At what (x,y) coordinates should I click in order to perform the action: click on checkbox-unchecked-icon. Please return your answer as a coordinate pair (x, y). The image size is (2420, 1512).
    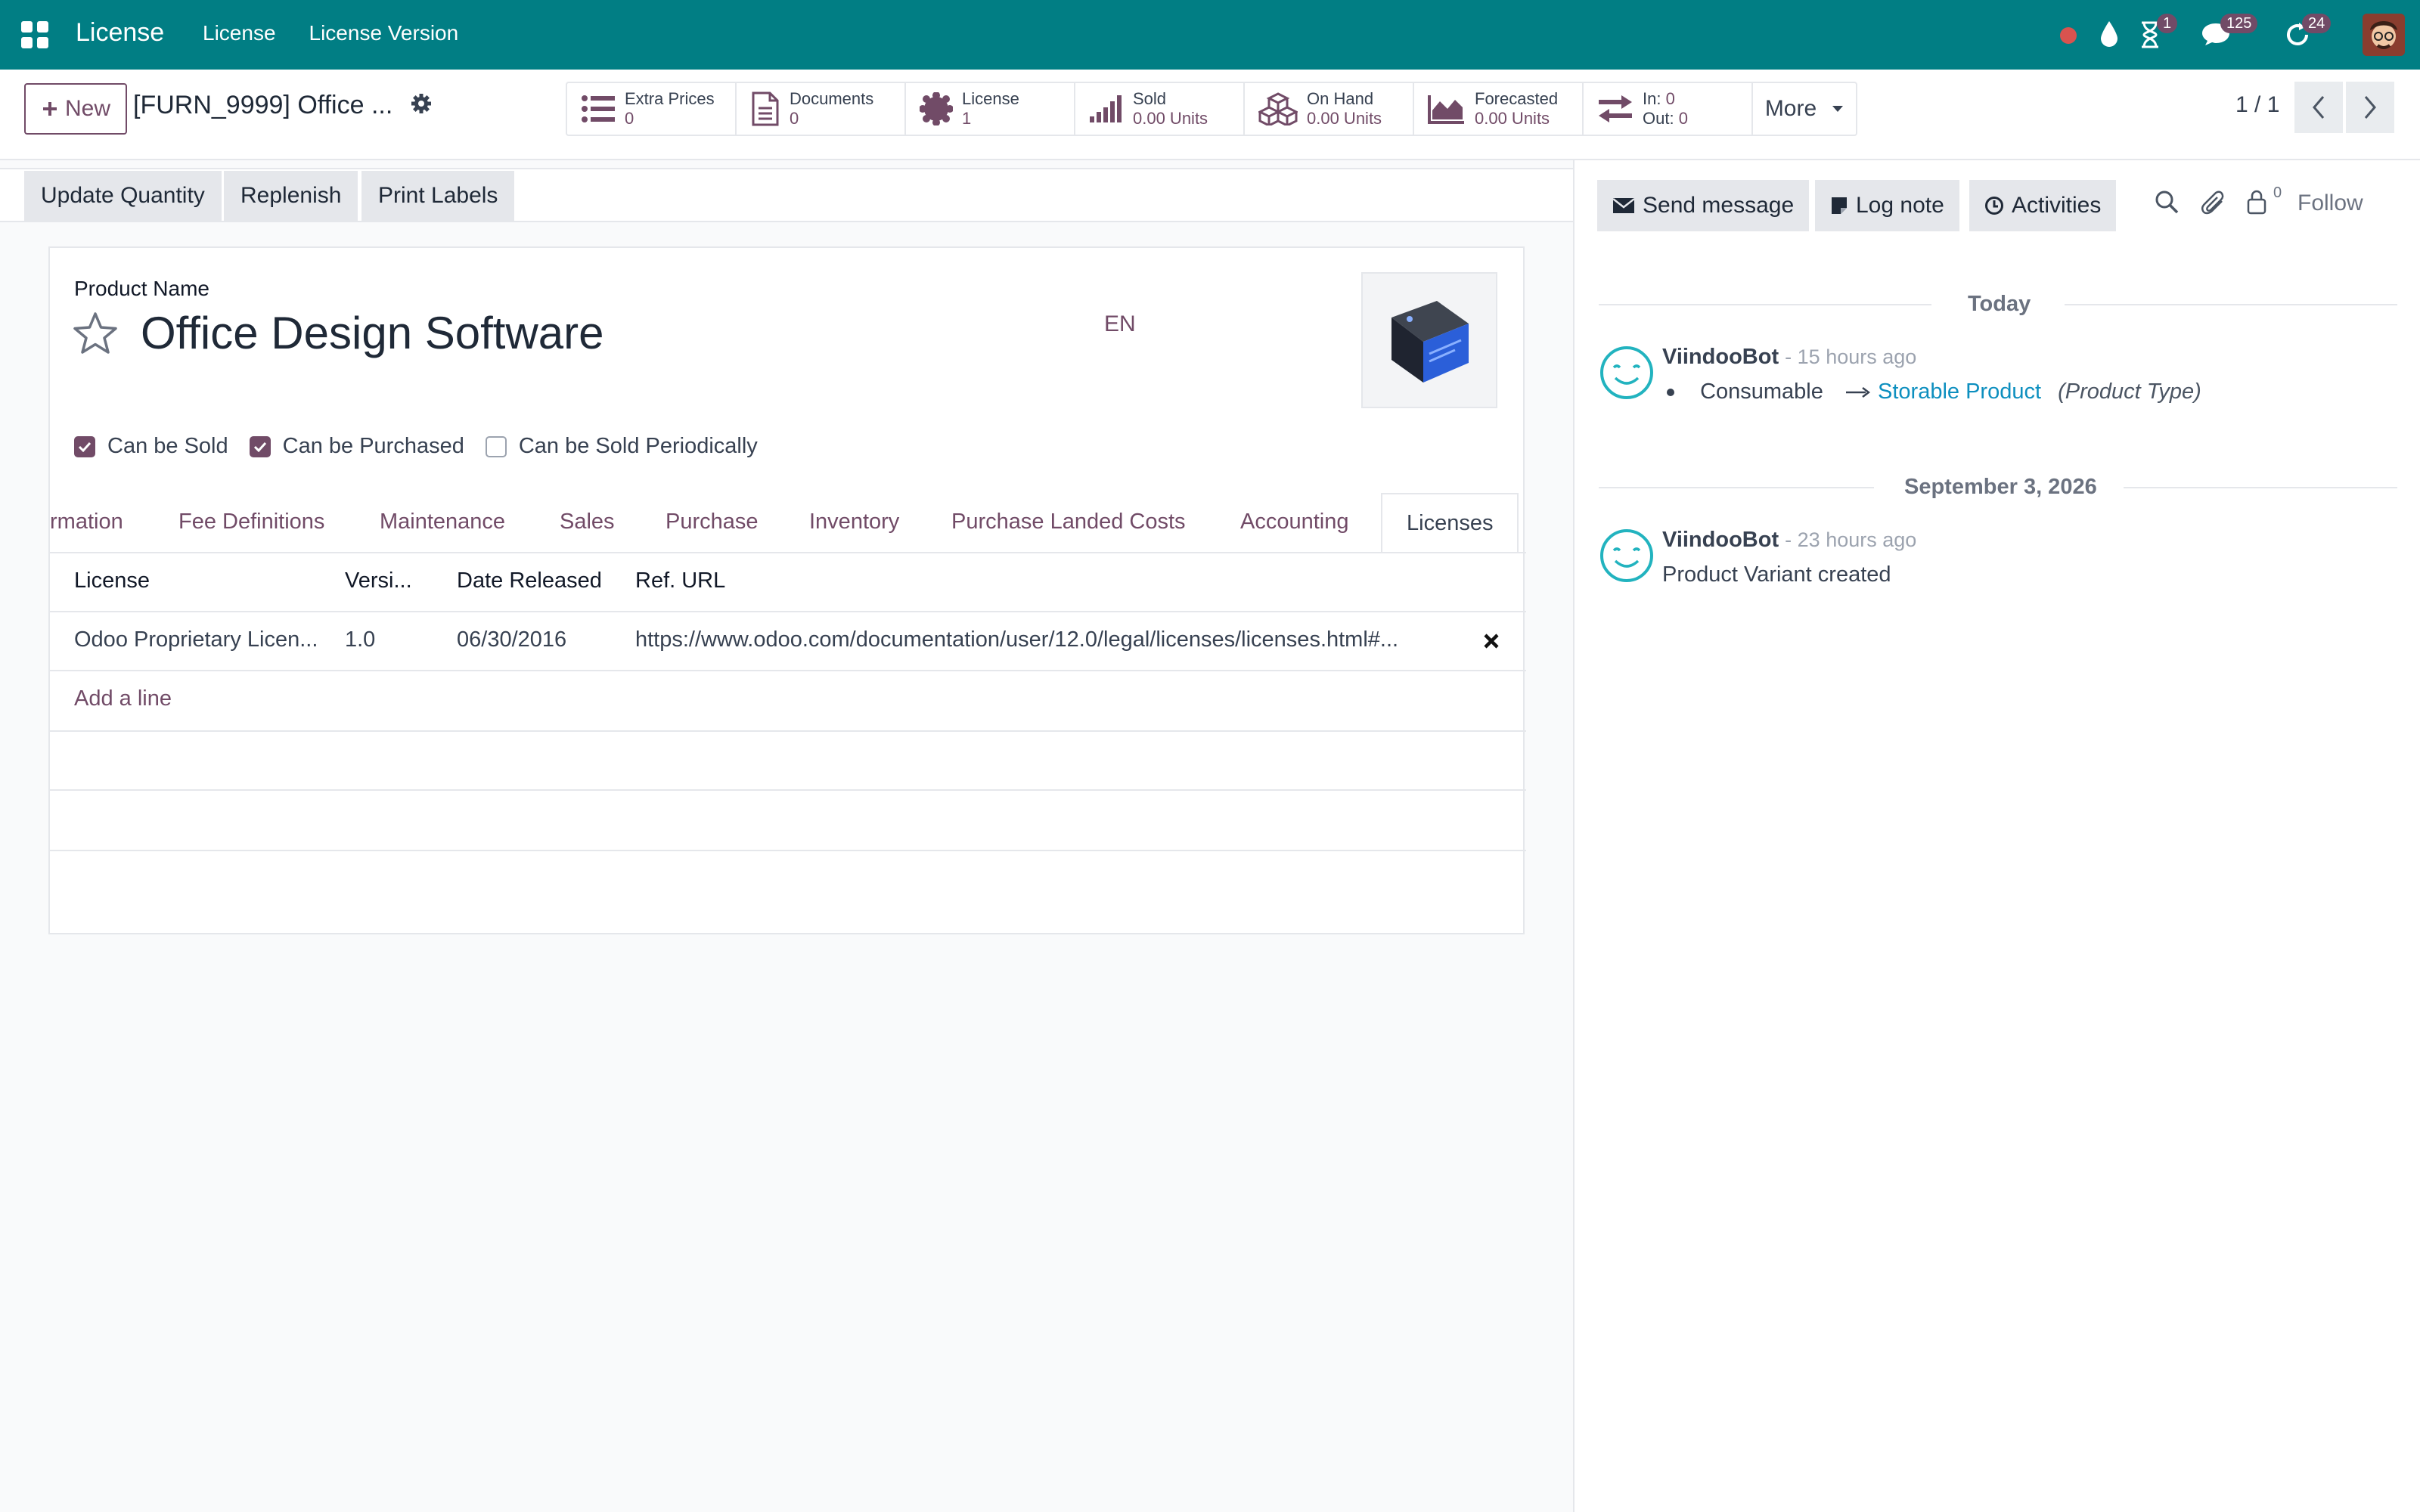
    Looking at the image, I should click on (496, 446).